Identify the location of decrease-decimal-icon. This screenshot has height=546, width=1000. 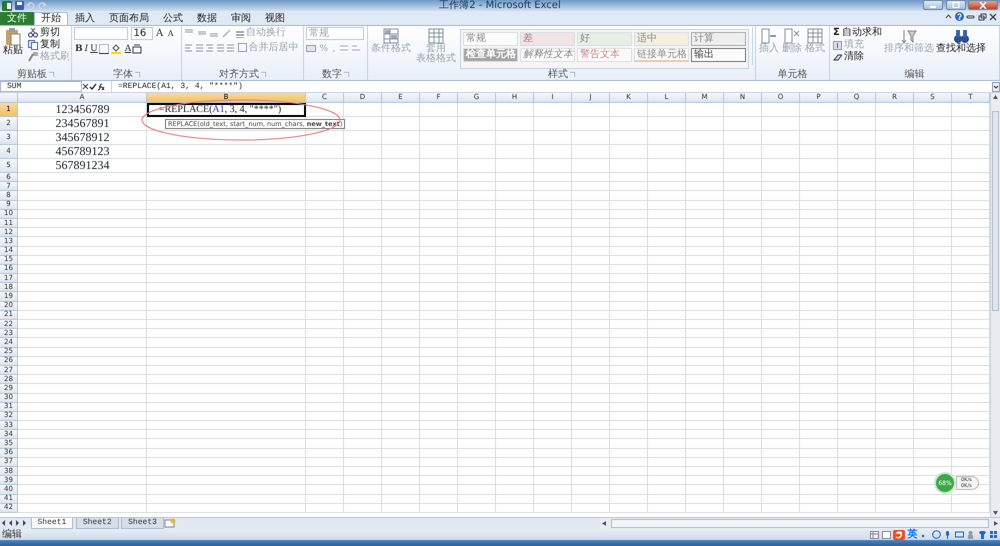
(356, 48).